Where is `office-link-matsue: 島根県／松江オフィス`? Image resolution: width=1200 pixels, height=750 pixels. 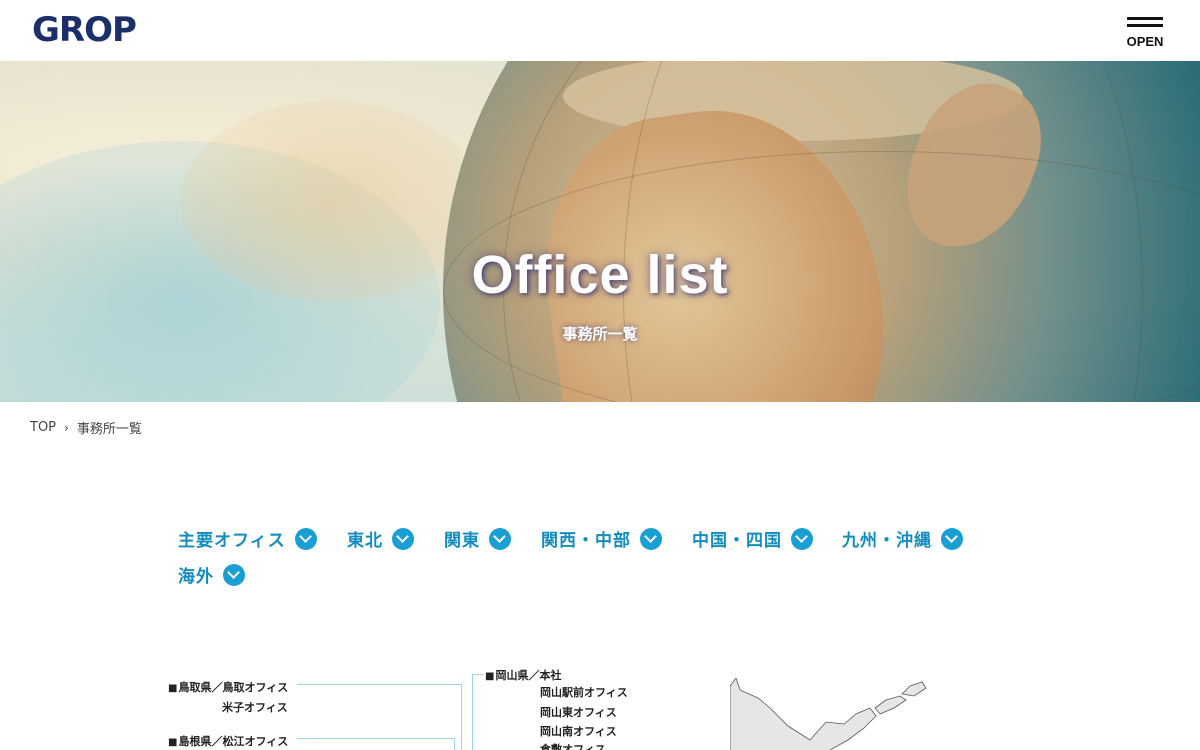
office-link-matsue: 島根県／松江オフィス is located at coordinates (228, 741).